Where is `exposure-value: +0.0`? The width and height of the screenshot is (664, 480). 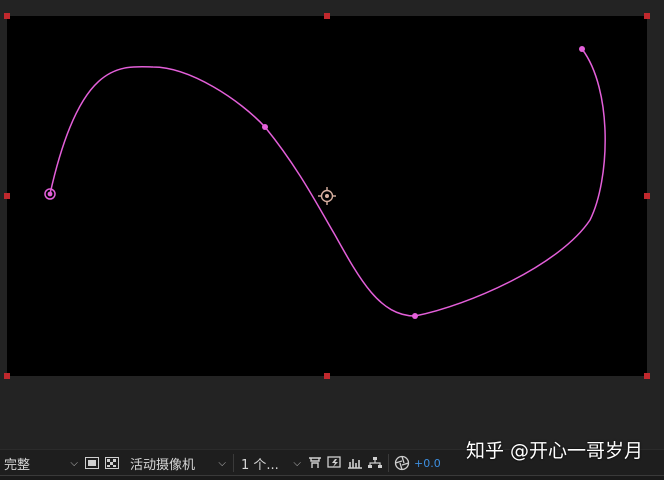
exposure-value: +0.0 is located at coordinates (427, 463).